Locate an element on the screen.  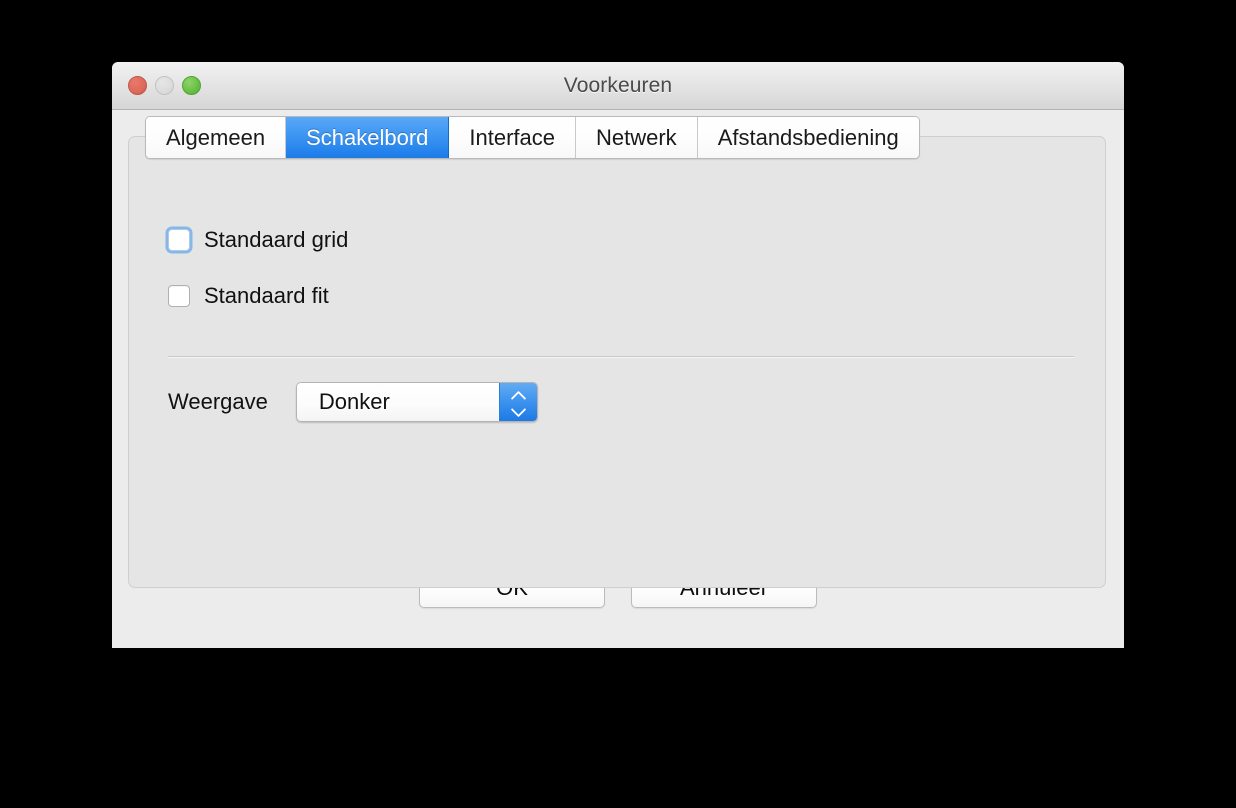
window-titlebar: Voorkeuren is located at coordinates (618, 86).